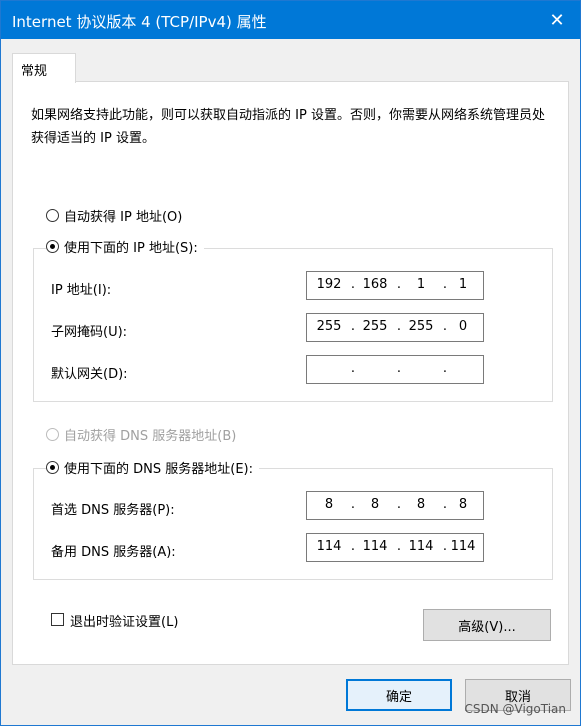 The width and height of the screenshot is (581, 726). Describe the element at coordinates (463, 504) in the screenshot. I see `pdns-octet-4: 8` at that location.